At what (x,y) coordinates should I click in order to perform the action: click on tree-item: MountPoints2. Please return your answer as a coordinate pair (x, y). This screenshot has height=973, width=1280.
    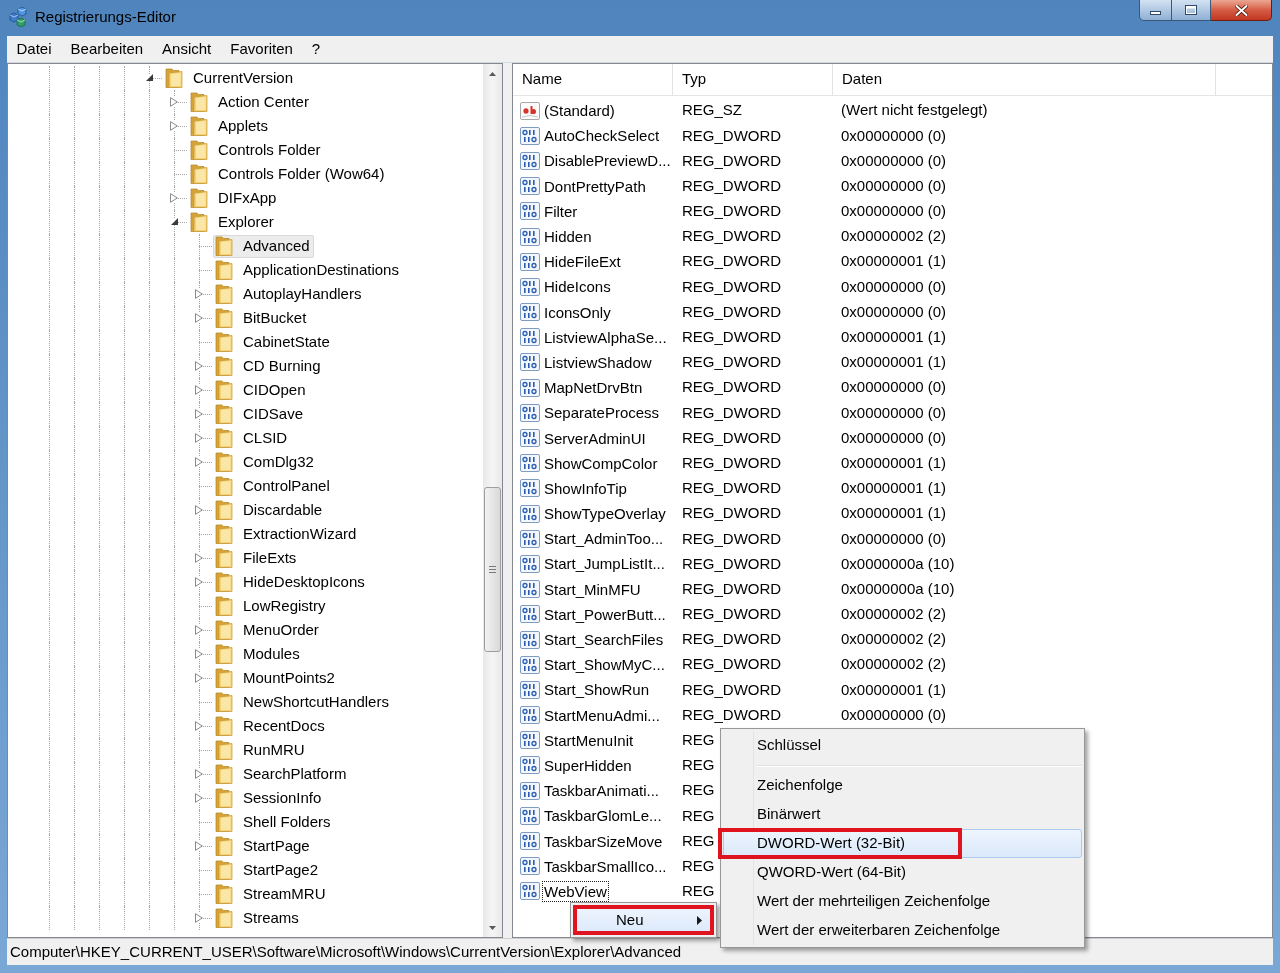
    Looking at the image, I should click on (276, 678).